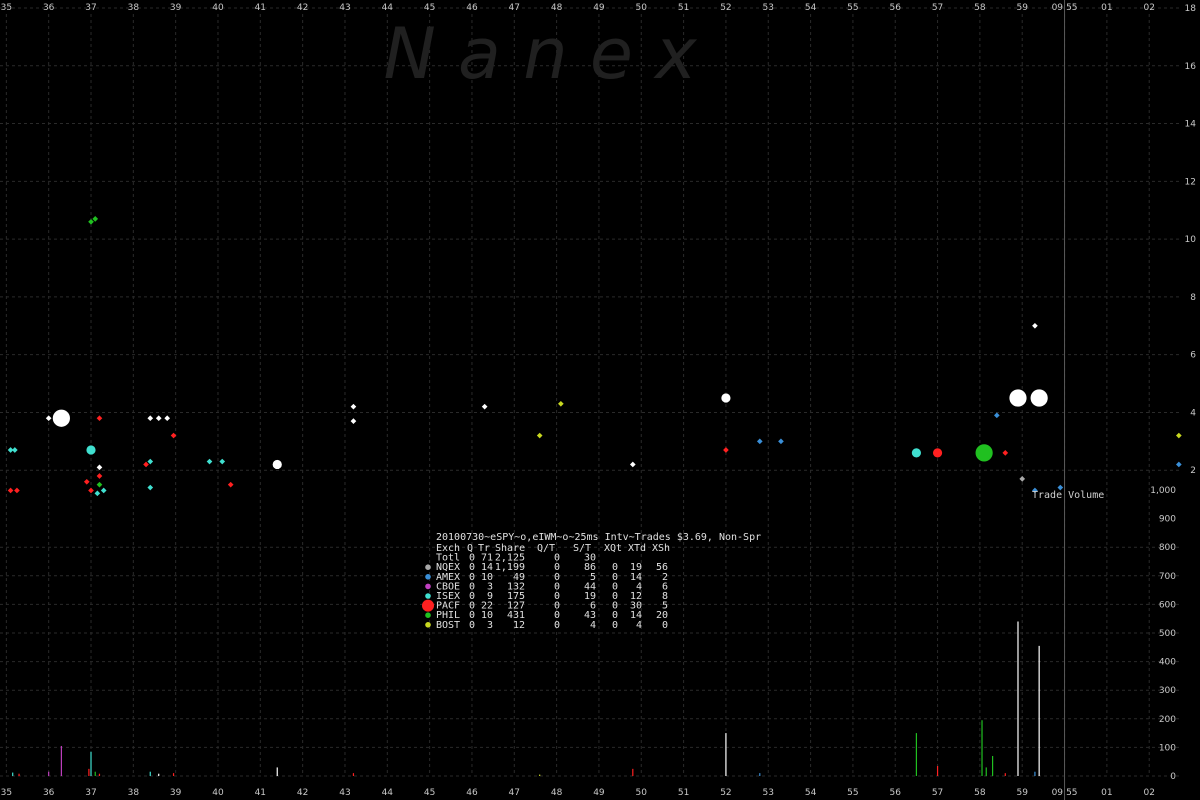 The image size is (1200, 800). Describe the element at coordinates (6, 8) in the screenshot. I see `x-tick-label-top: 35` at that location.